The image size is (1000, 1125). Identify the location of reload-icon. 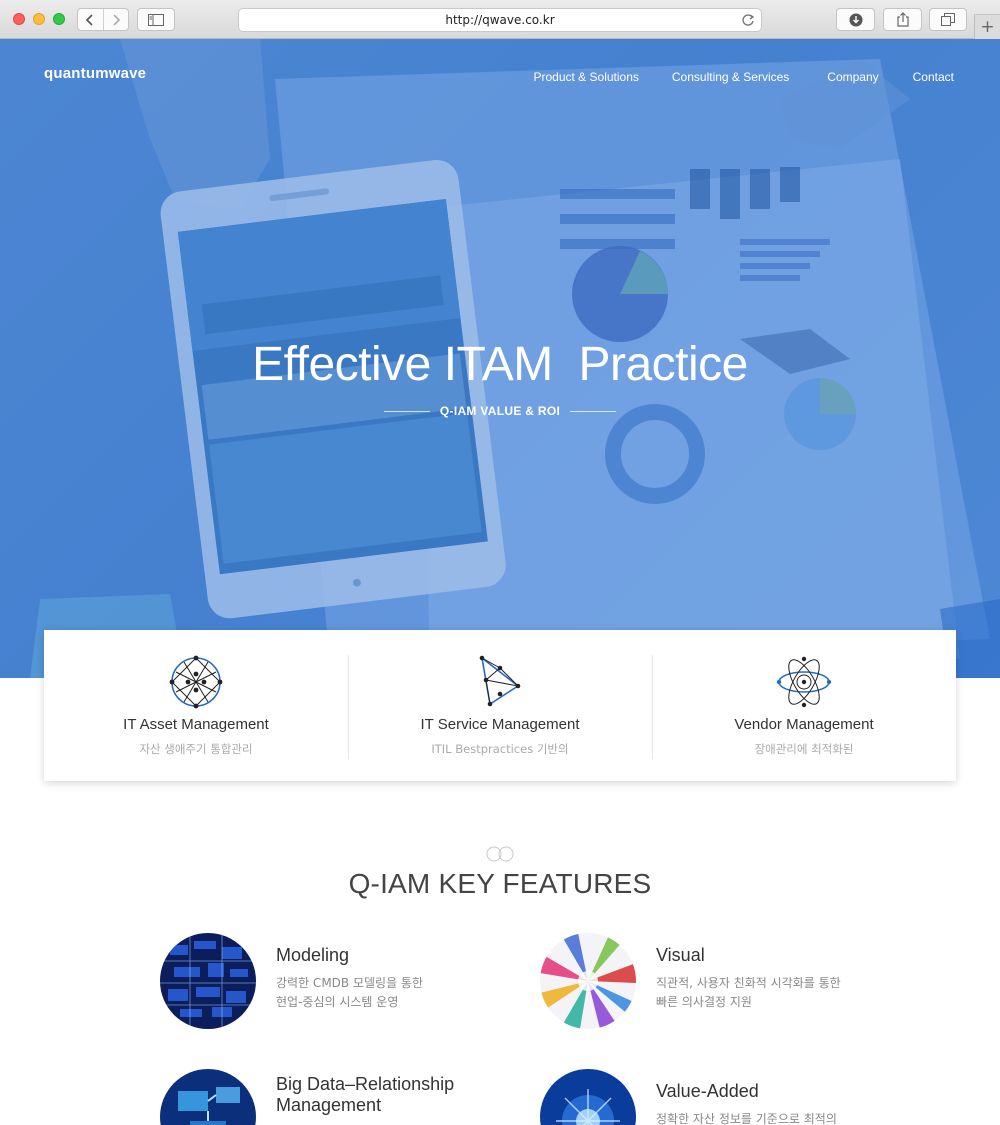
(748, 20).